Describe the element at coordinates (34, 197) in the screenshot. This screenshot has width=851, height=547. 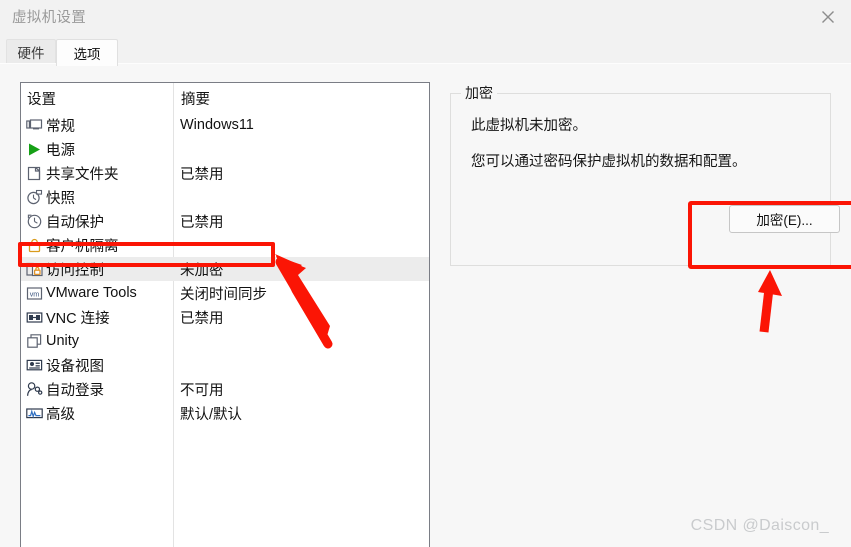
I see `snapshot-icon` at that location.